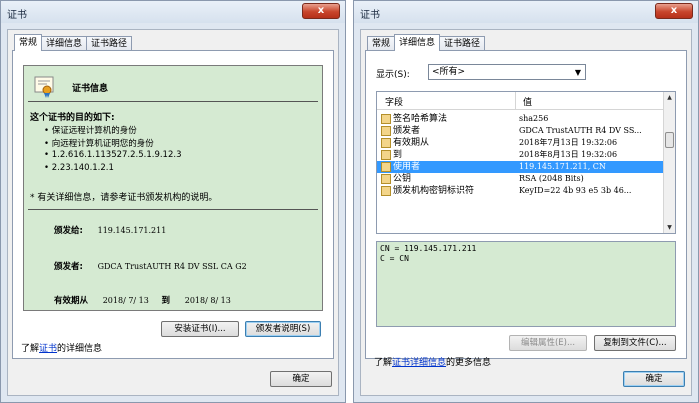 The height and width of the screenshot is (403, 699). Describe the element at coordinates (166, 301) in the screenshot. I see `validity-to-label: 到` at that location.